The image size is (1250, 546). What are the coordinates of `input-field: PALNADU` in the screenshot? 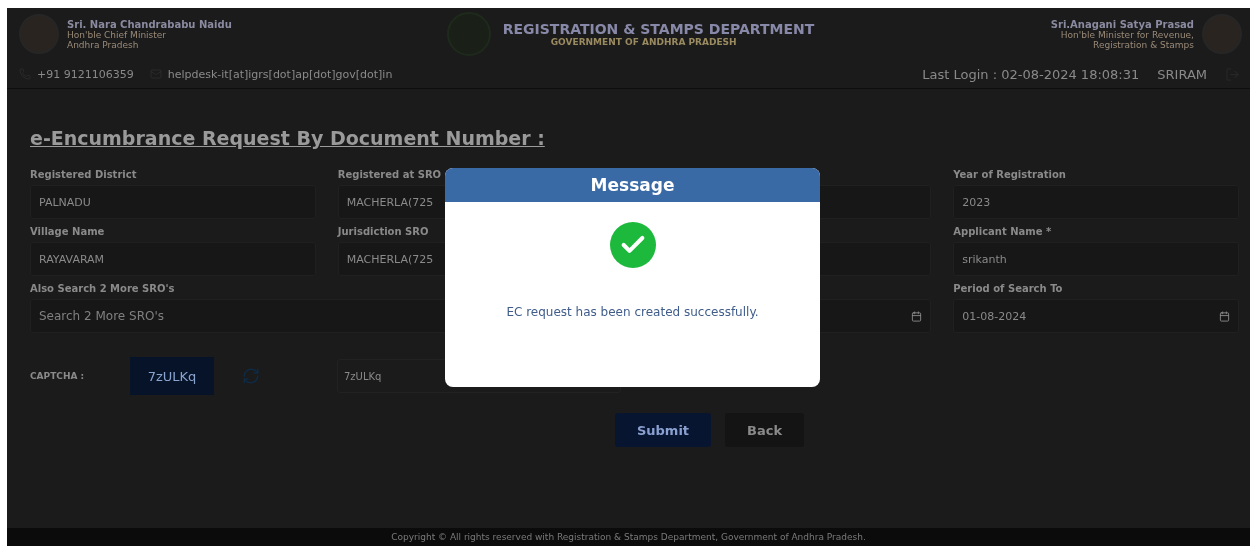 It's located at (173, 202).